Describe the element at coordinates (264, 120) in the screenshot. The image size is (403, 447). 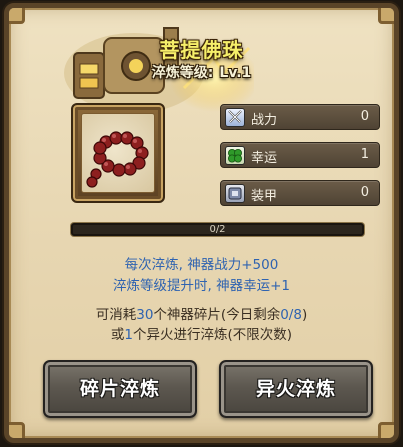
I see `stat-label: 战力` at that location.